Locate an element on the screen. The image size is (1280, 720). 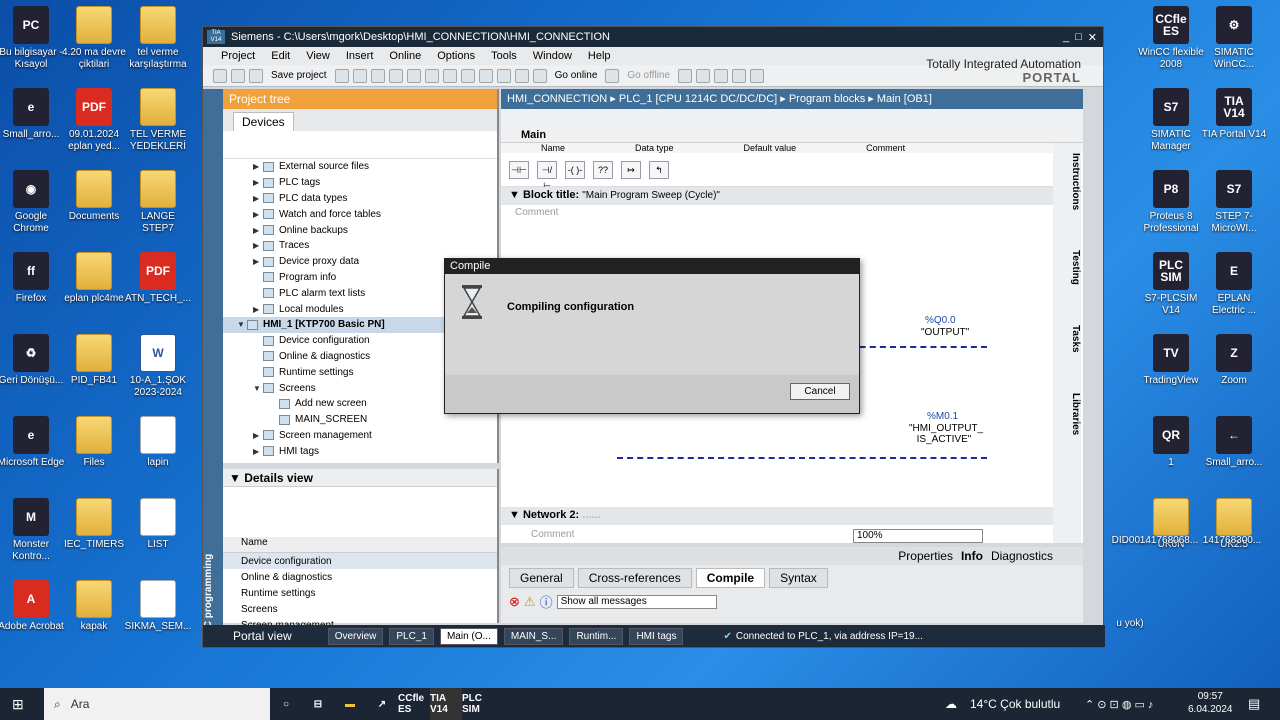
warning-filter-icon: ⚠ is located at coordinates (530, 602).